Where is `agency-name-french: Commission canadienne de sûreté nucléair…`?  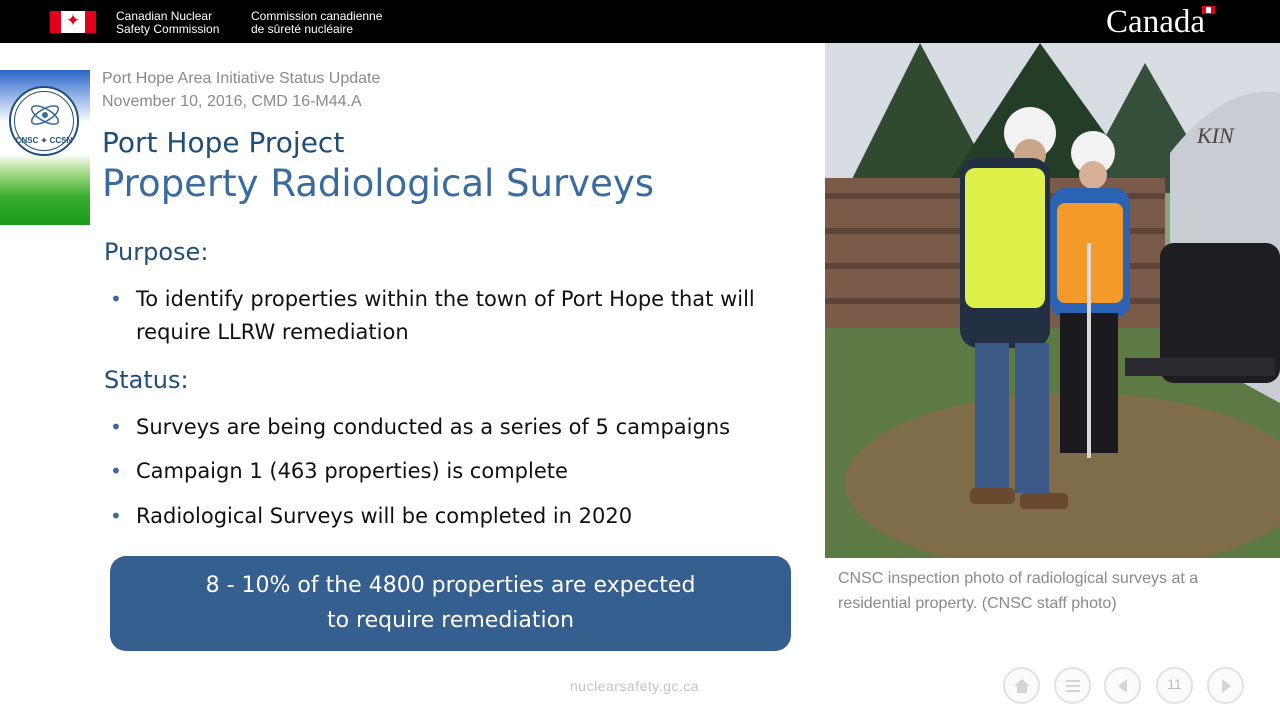 agency-name-french: Commission canadienne de sûreté nucléair… is located at coordinates (316, 23).